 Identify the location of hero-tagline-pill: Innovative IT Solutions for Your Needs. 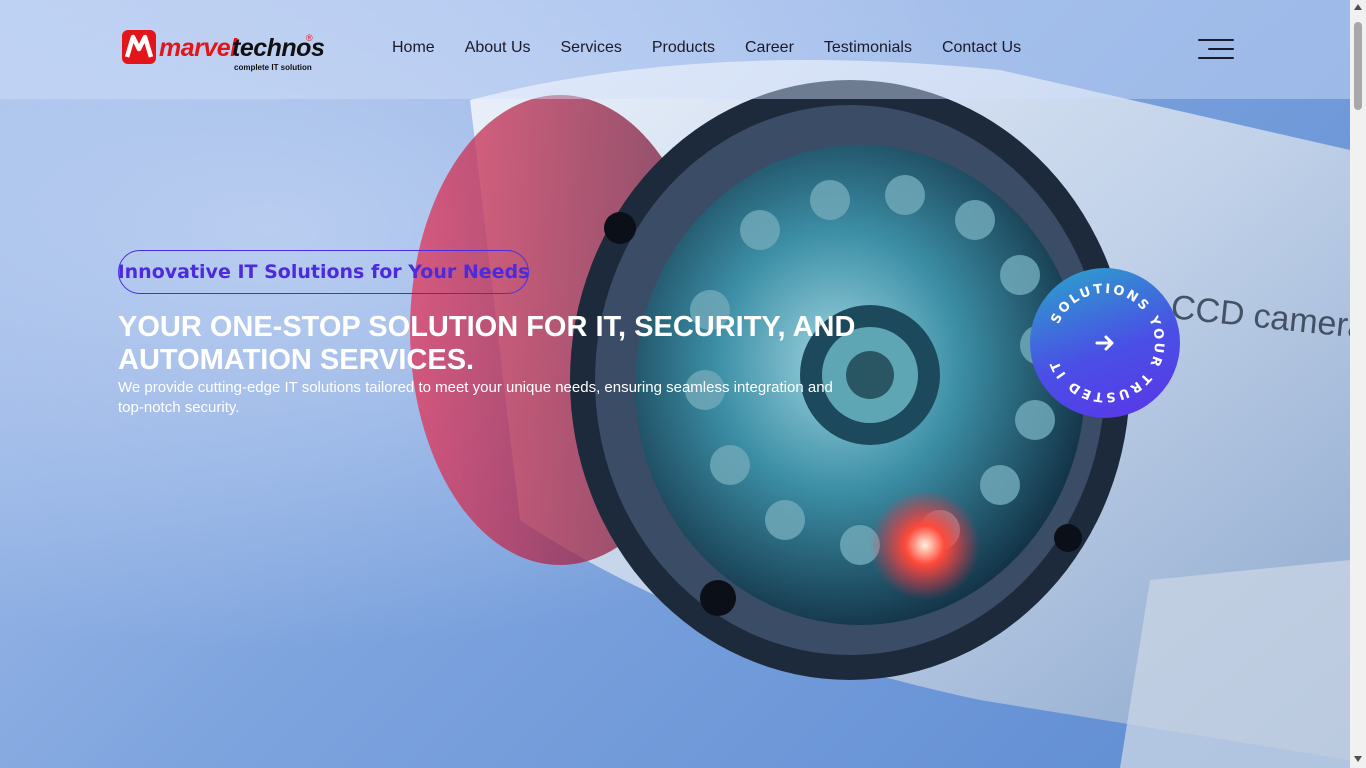
(323, 272).